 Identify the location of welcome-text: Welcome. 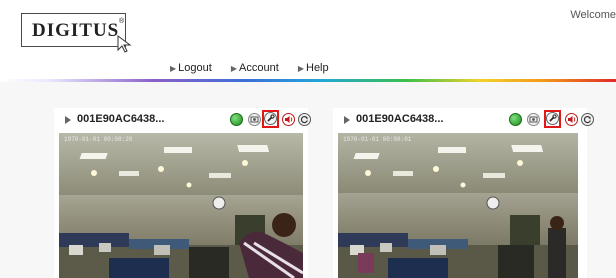
(593, 15).